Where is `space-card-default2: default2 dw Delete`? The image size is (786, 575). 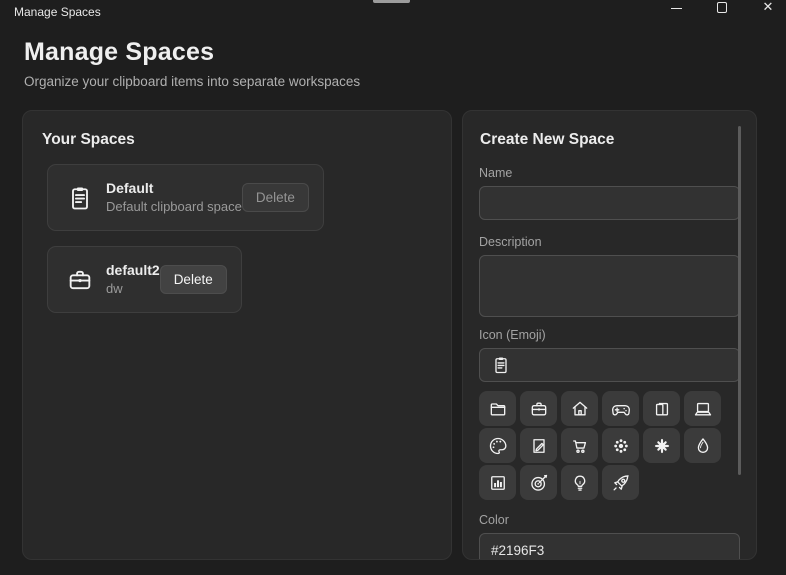
space-card-default2: default2 dw Delete is located at coordinates (144, 279).